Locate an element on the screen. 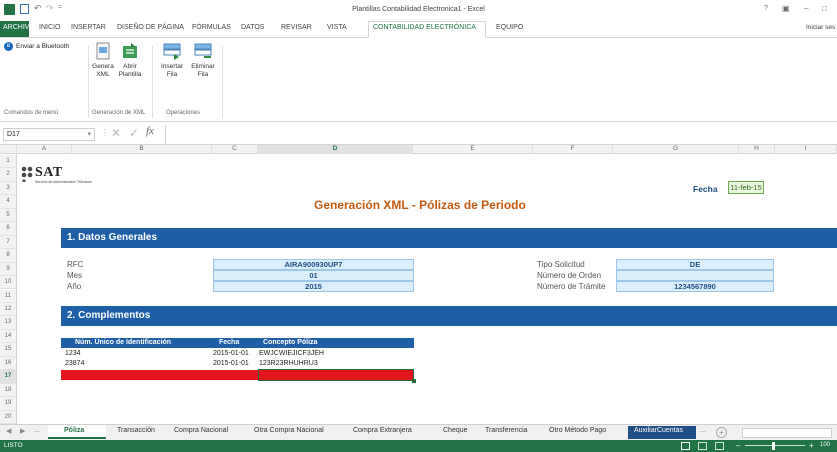 This screenshot has width=837, height=452. active-cell-d17 is located at coordinates (336, 375).